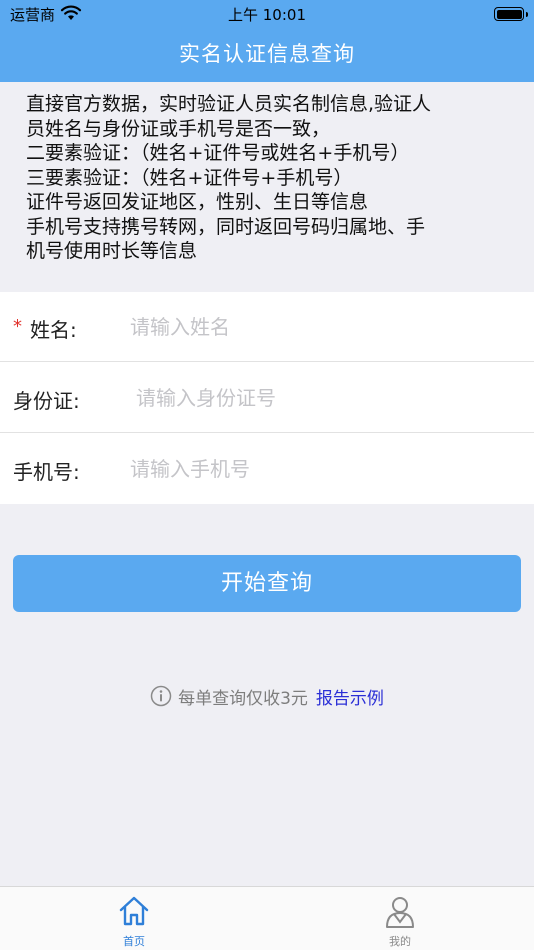  What do you see at coordinates (267, 583) in the screenshot?
I see `start-query-button: 开始查询` at bounding box center [267, 583].